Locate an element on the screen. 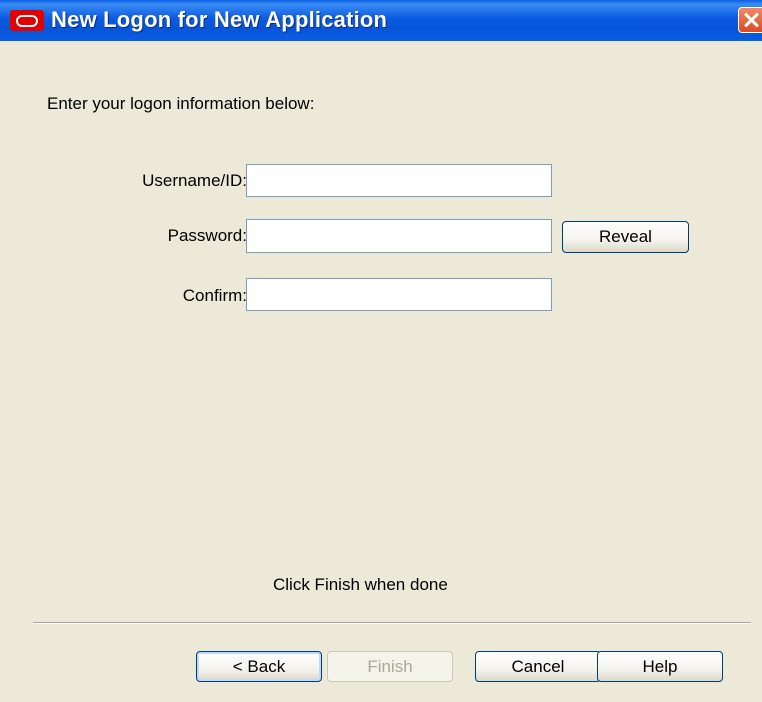 Image resolution: width=762 pixels, height=702 pixels. back-button: < Back is located at coordinates (259, 666).